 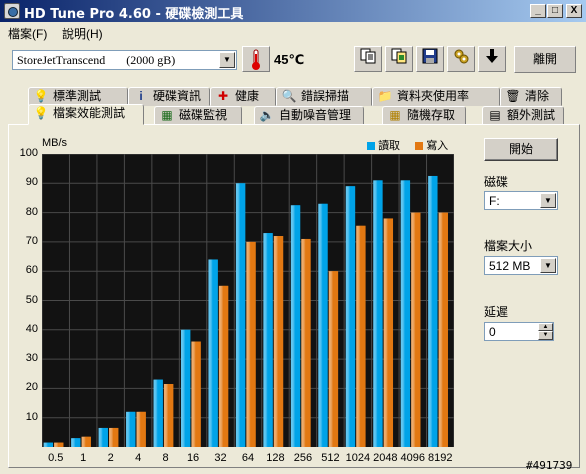 What do you see at coordinates (395, 115) in the screenshot?
I see `random-grid-icon: ▦` at bounding box center [395, 115].